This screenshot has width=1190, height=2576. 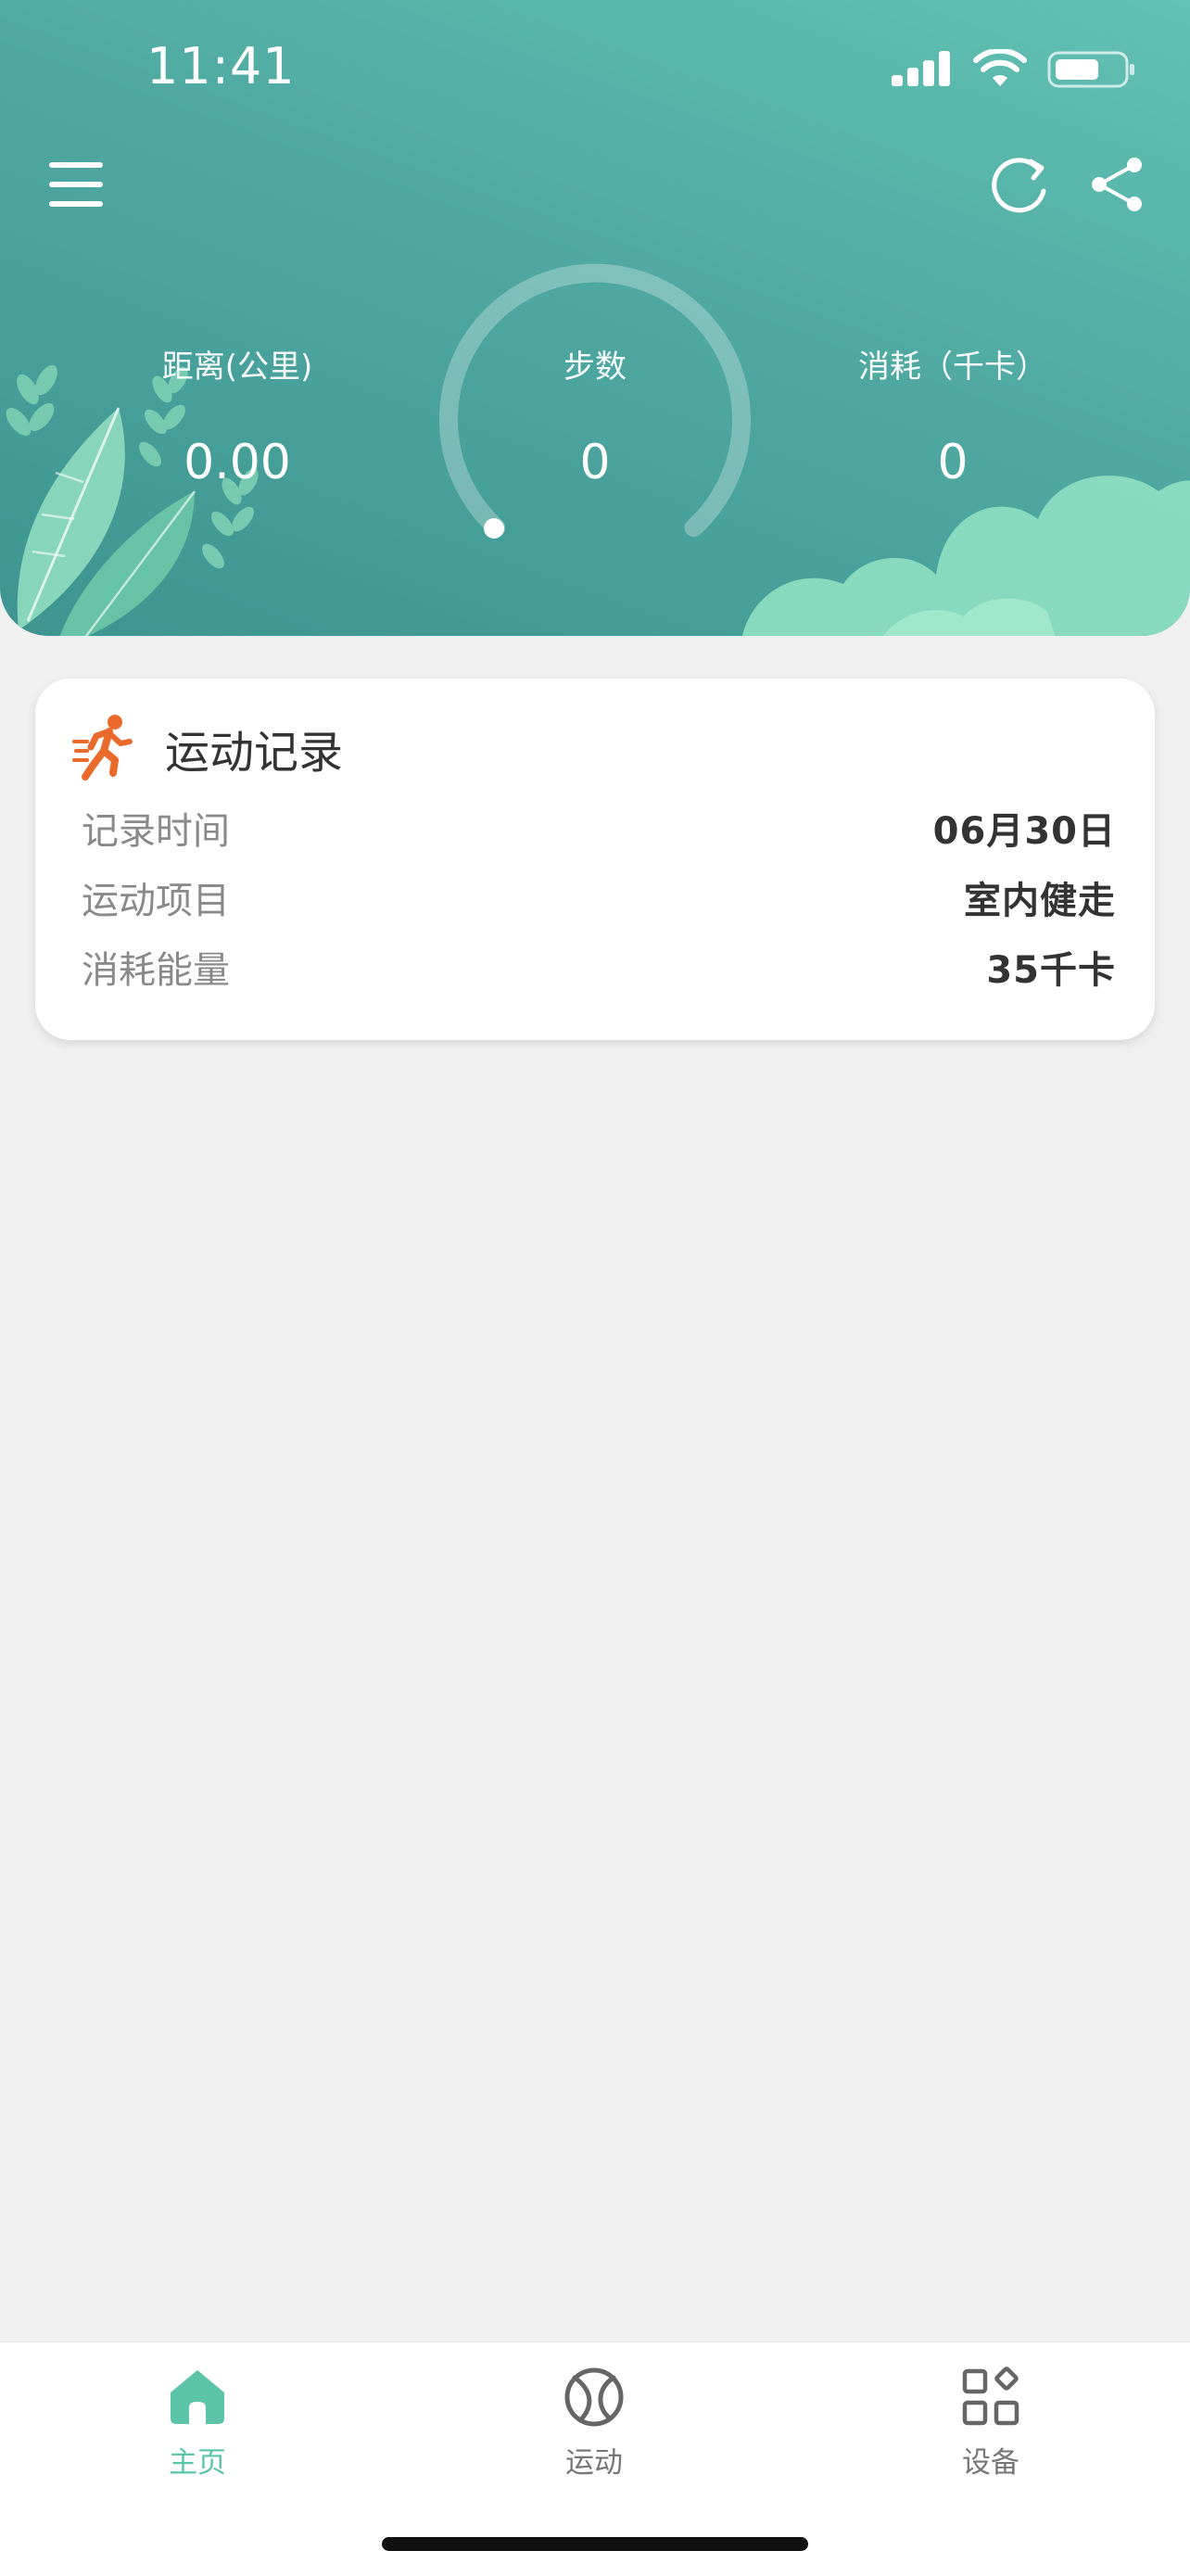 I want to click on record-row-value: 35千卡, so click(x=1051, y=970).